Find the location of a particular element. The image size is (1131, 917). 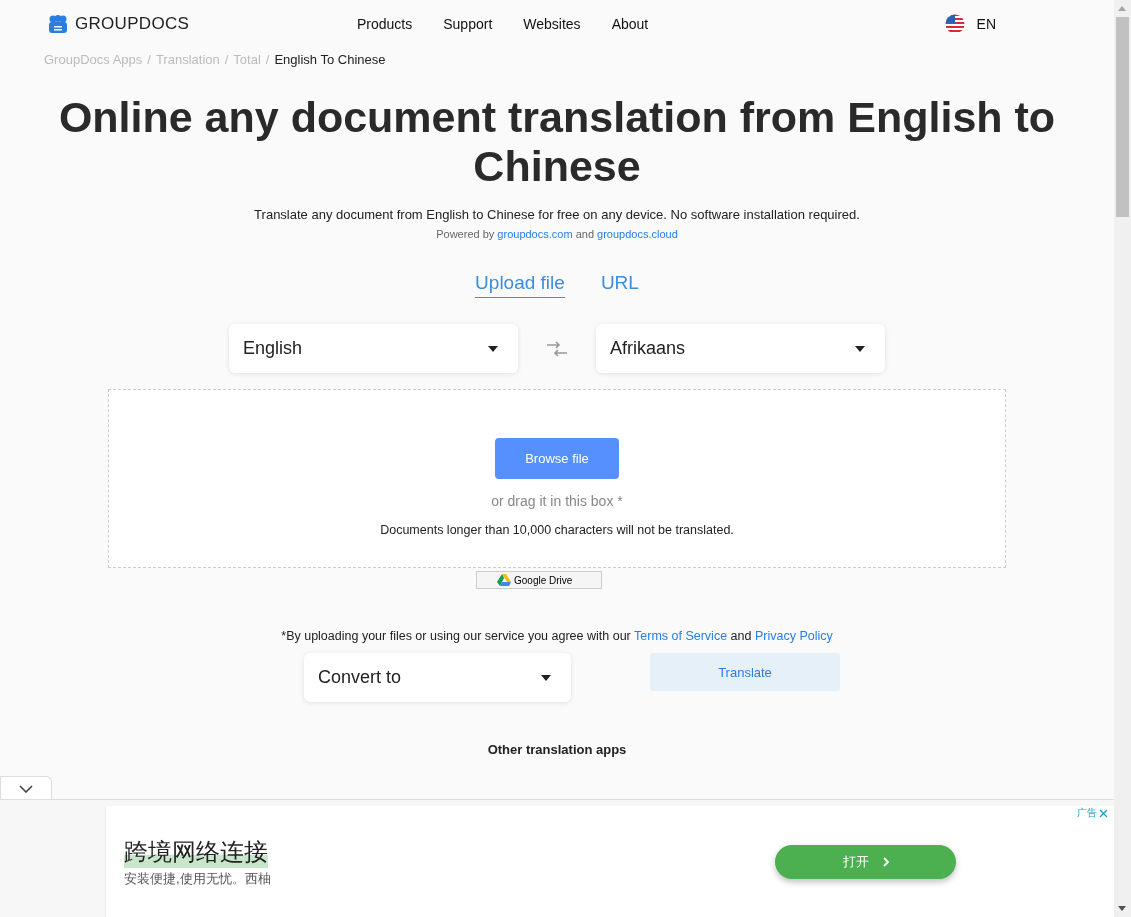

nav-link: Support is located at coordinates (468, 24).